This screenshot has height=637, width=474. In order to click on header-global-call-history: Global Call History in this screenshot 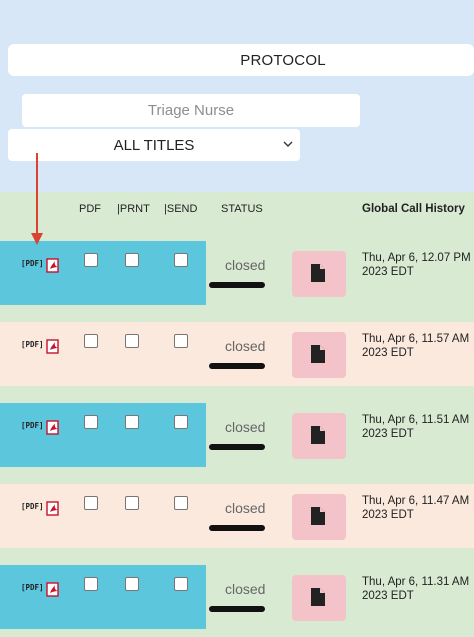, I will do `click(413, 209)`.